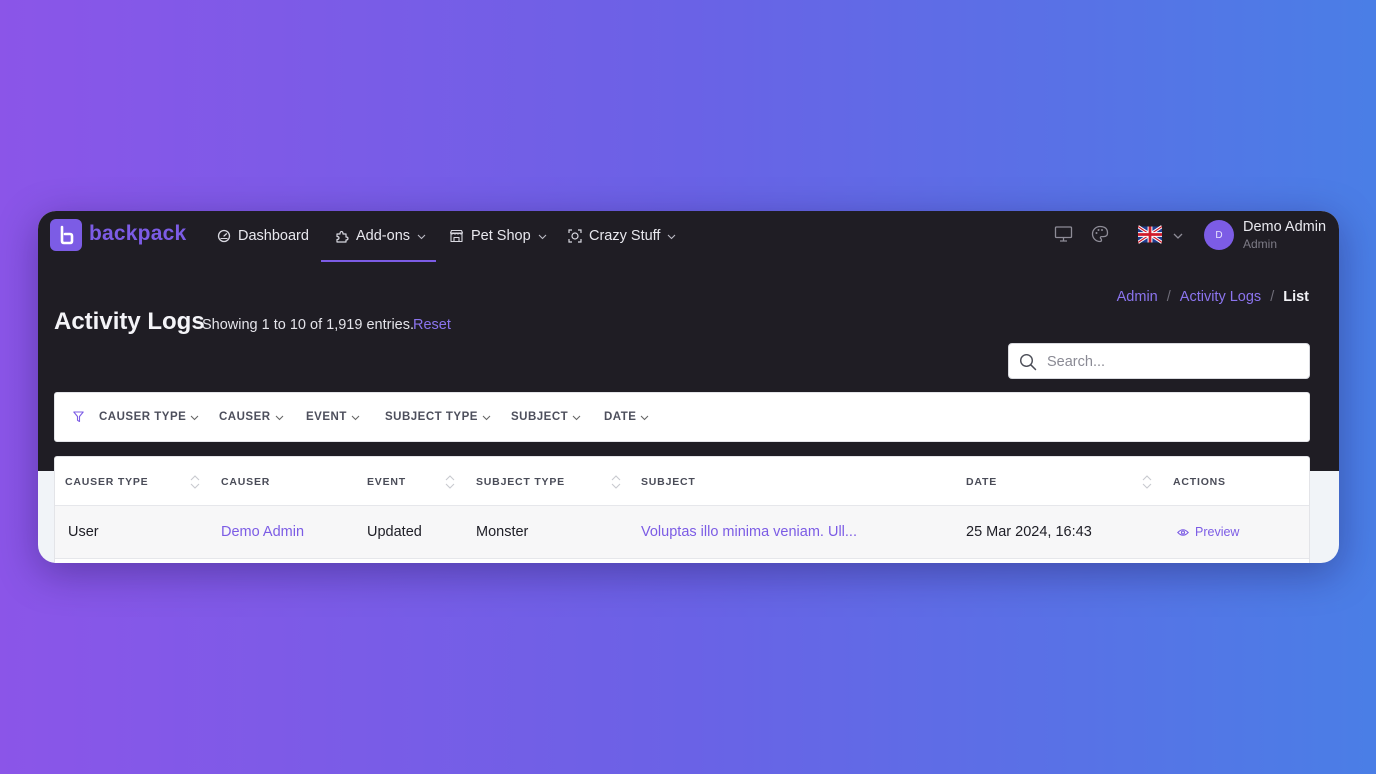 The height and width of the screenshot is (774, 1376). I want to click on filter-label: SUBJECT TYPE, so click(431, 417).